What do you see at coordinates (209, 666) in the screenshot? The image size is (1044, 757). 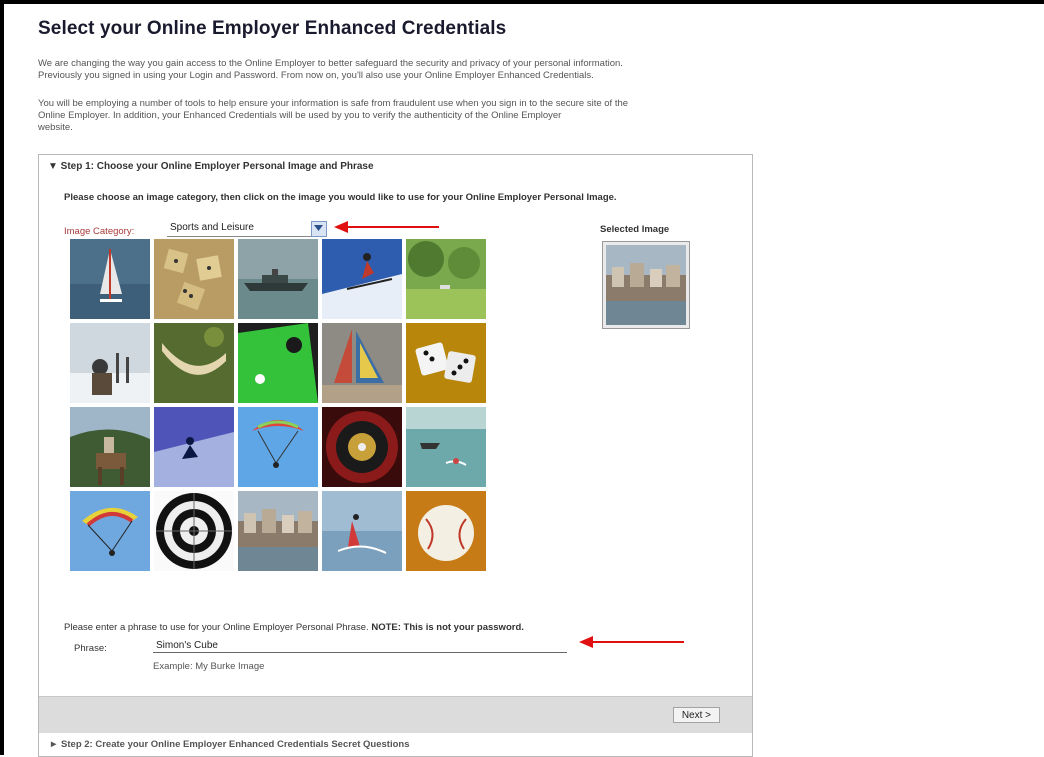 I see `phrase-example: Example: My Burke Image` at bounding box center [209, 666].